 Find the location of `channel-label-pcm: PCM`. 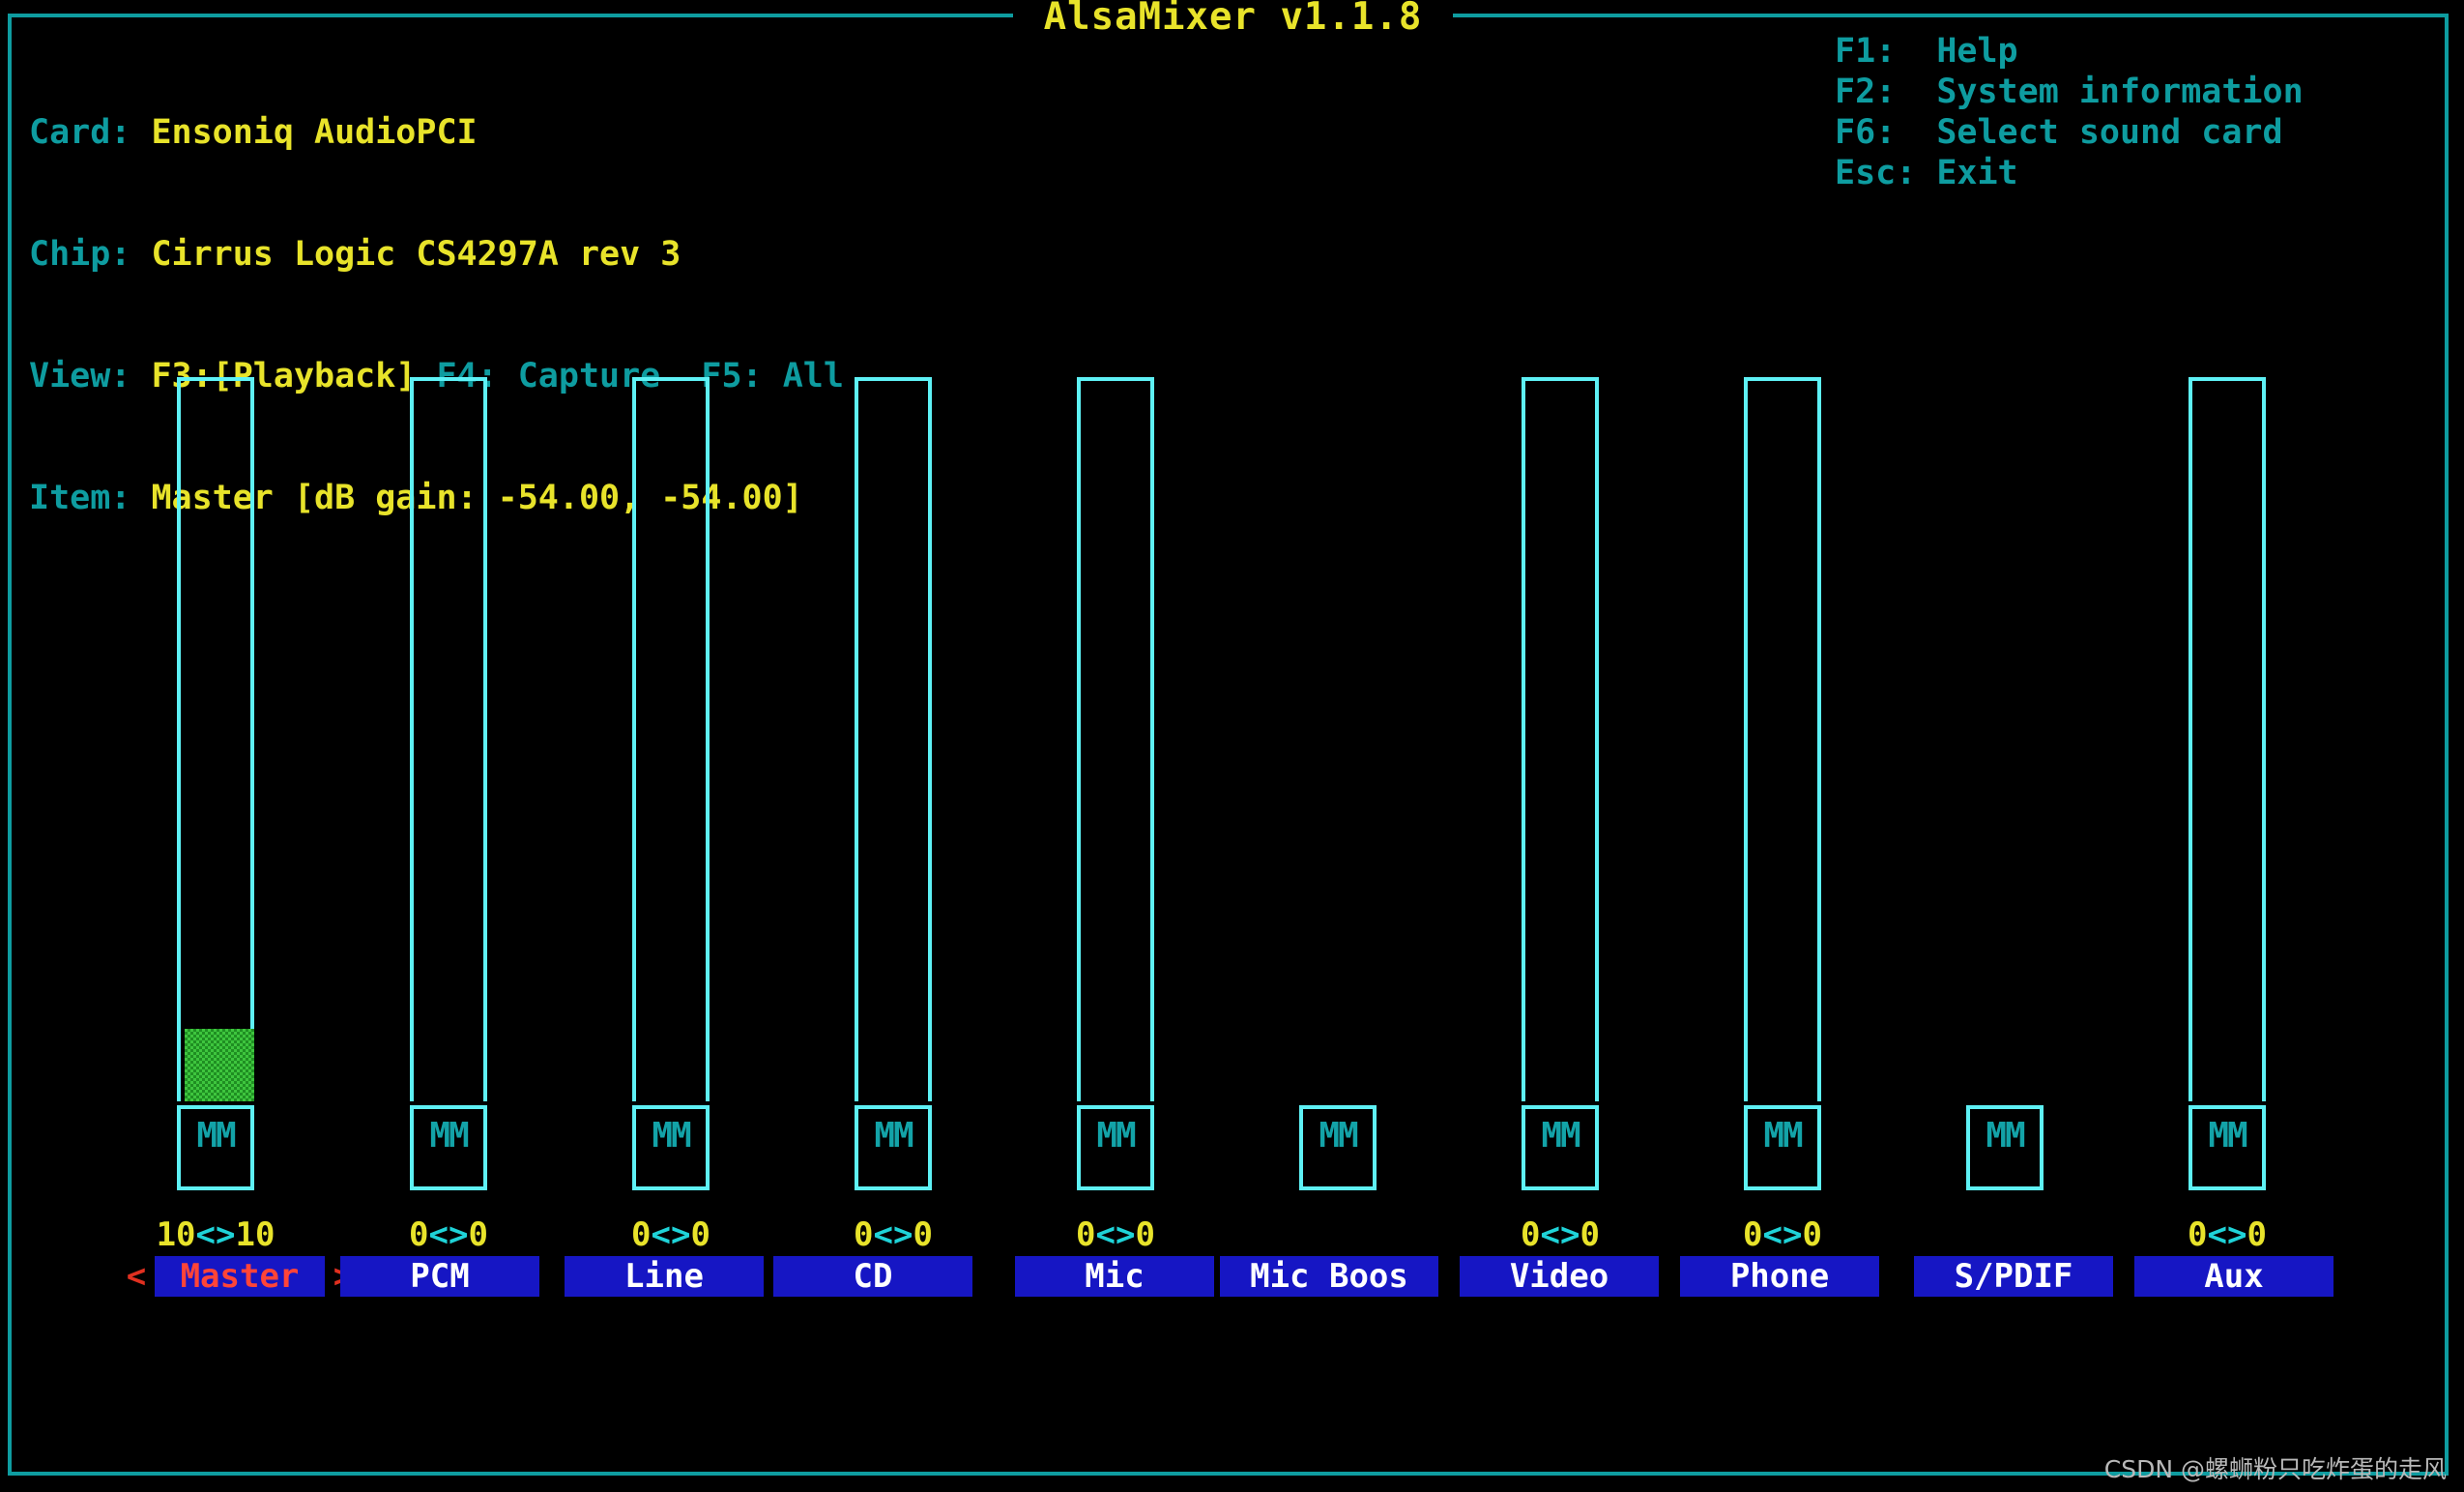

channel-label-pcm: PCM is located at coordinates (439, 1276).